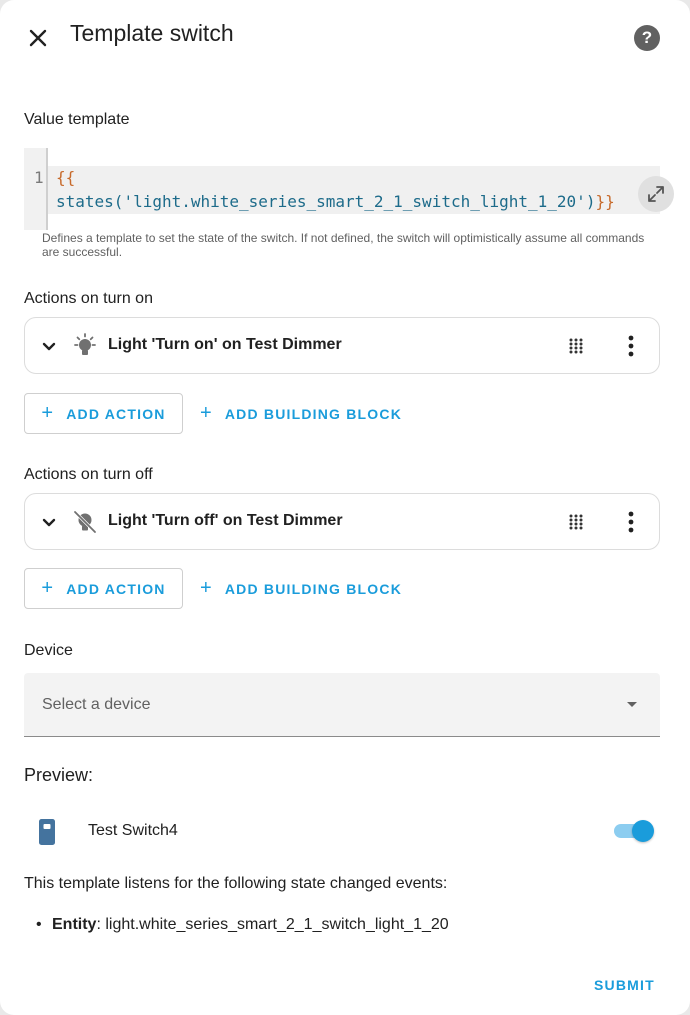 This screenshot has height=1015, width=690. What do you see at coordinates (152, 33) in the screenshot?
I see `dialog-title: Template switch` at bounding box center [152, 33].